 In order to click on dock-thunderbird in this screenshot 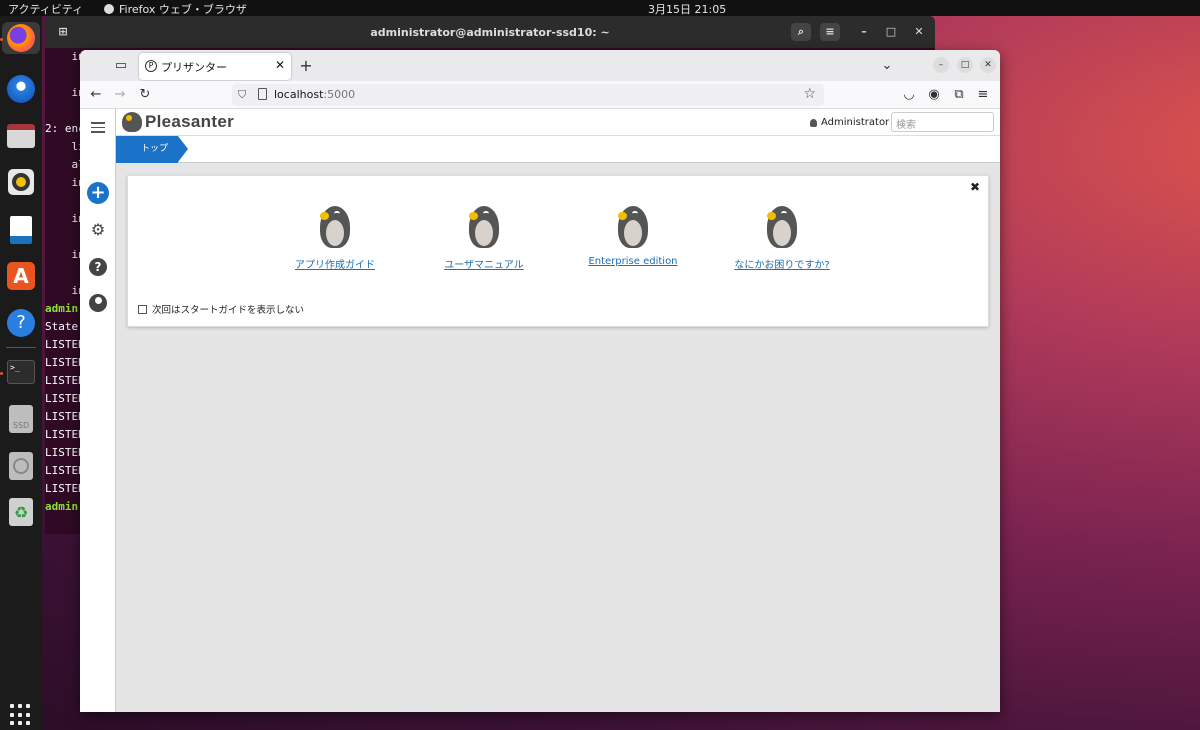, I will do `click(21, 89)`.